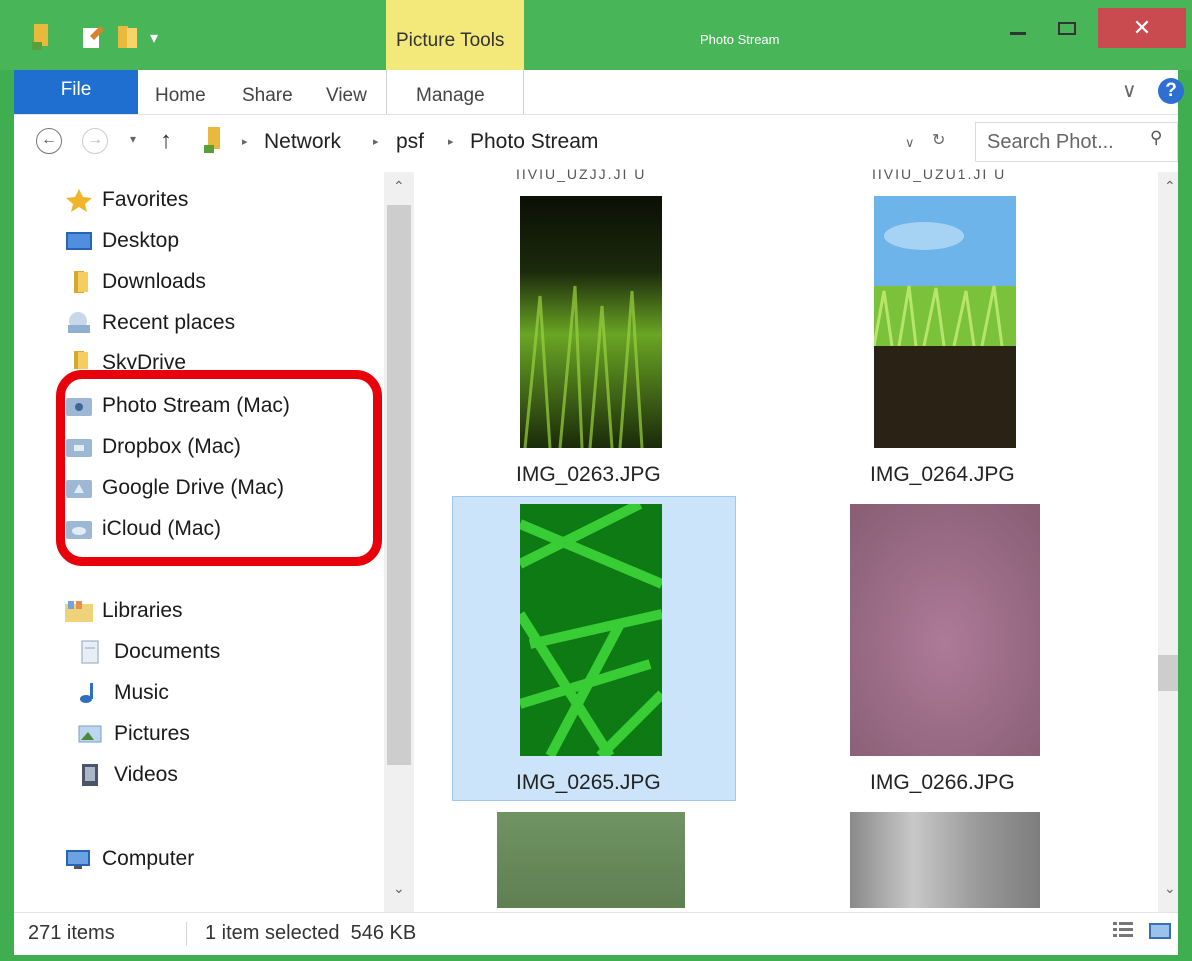 This screenshot has width=1192, height=961. Describe the element at coordinates (133, 139) in the screenshot. I see `recent-locations-icon: ▾` at that location.